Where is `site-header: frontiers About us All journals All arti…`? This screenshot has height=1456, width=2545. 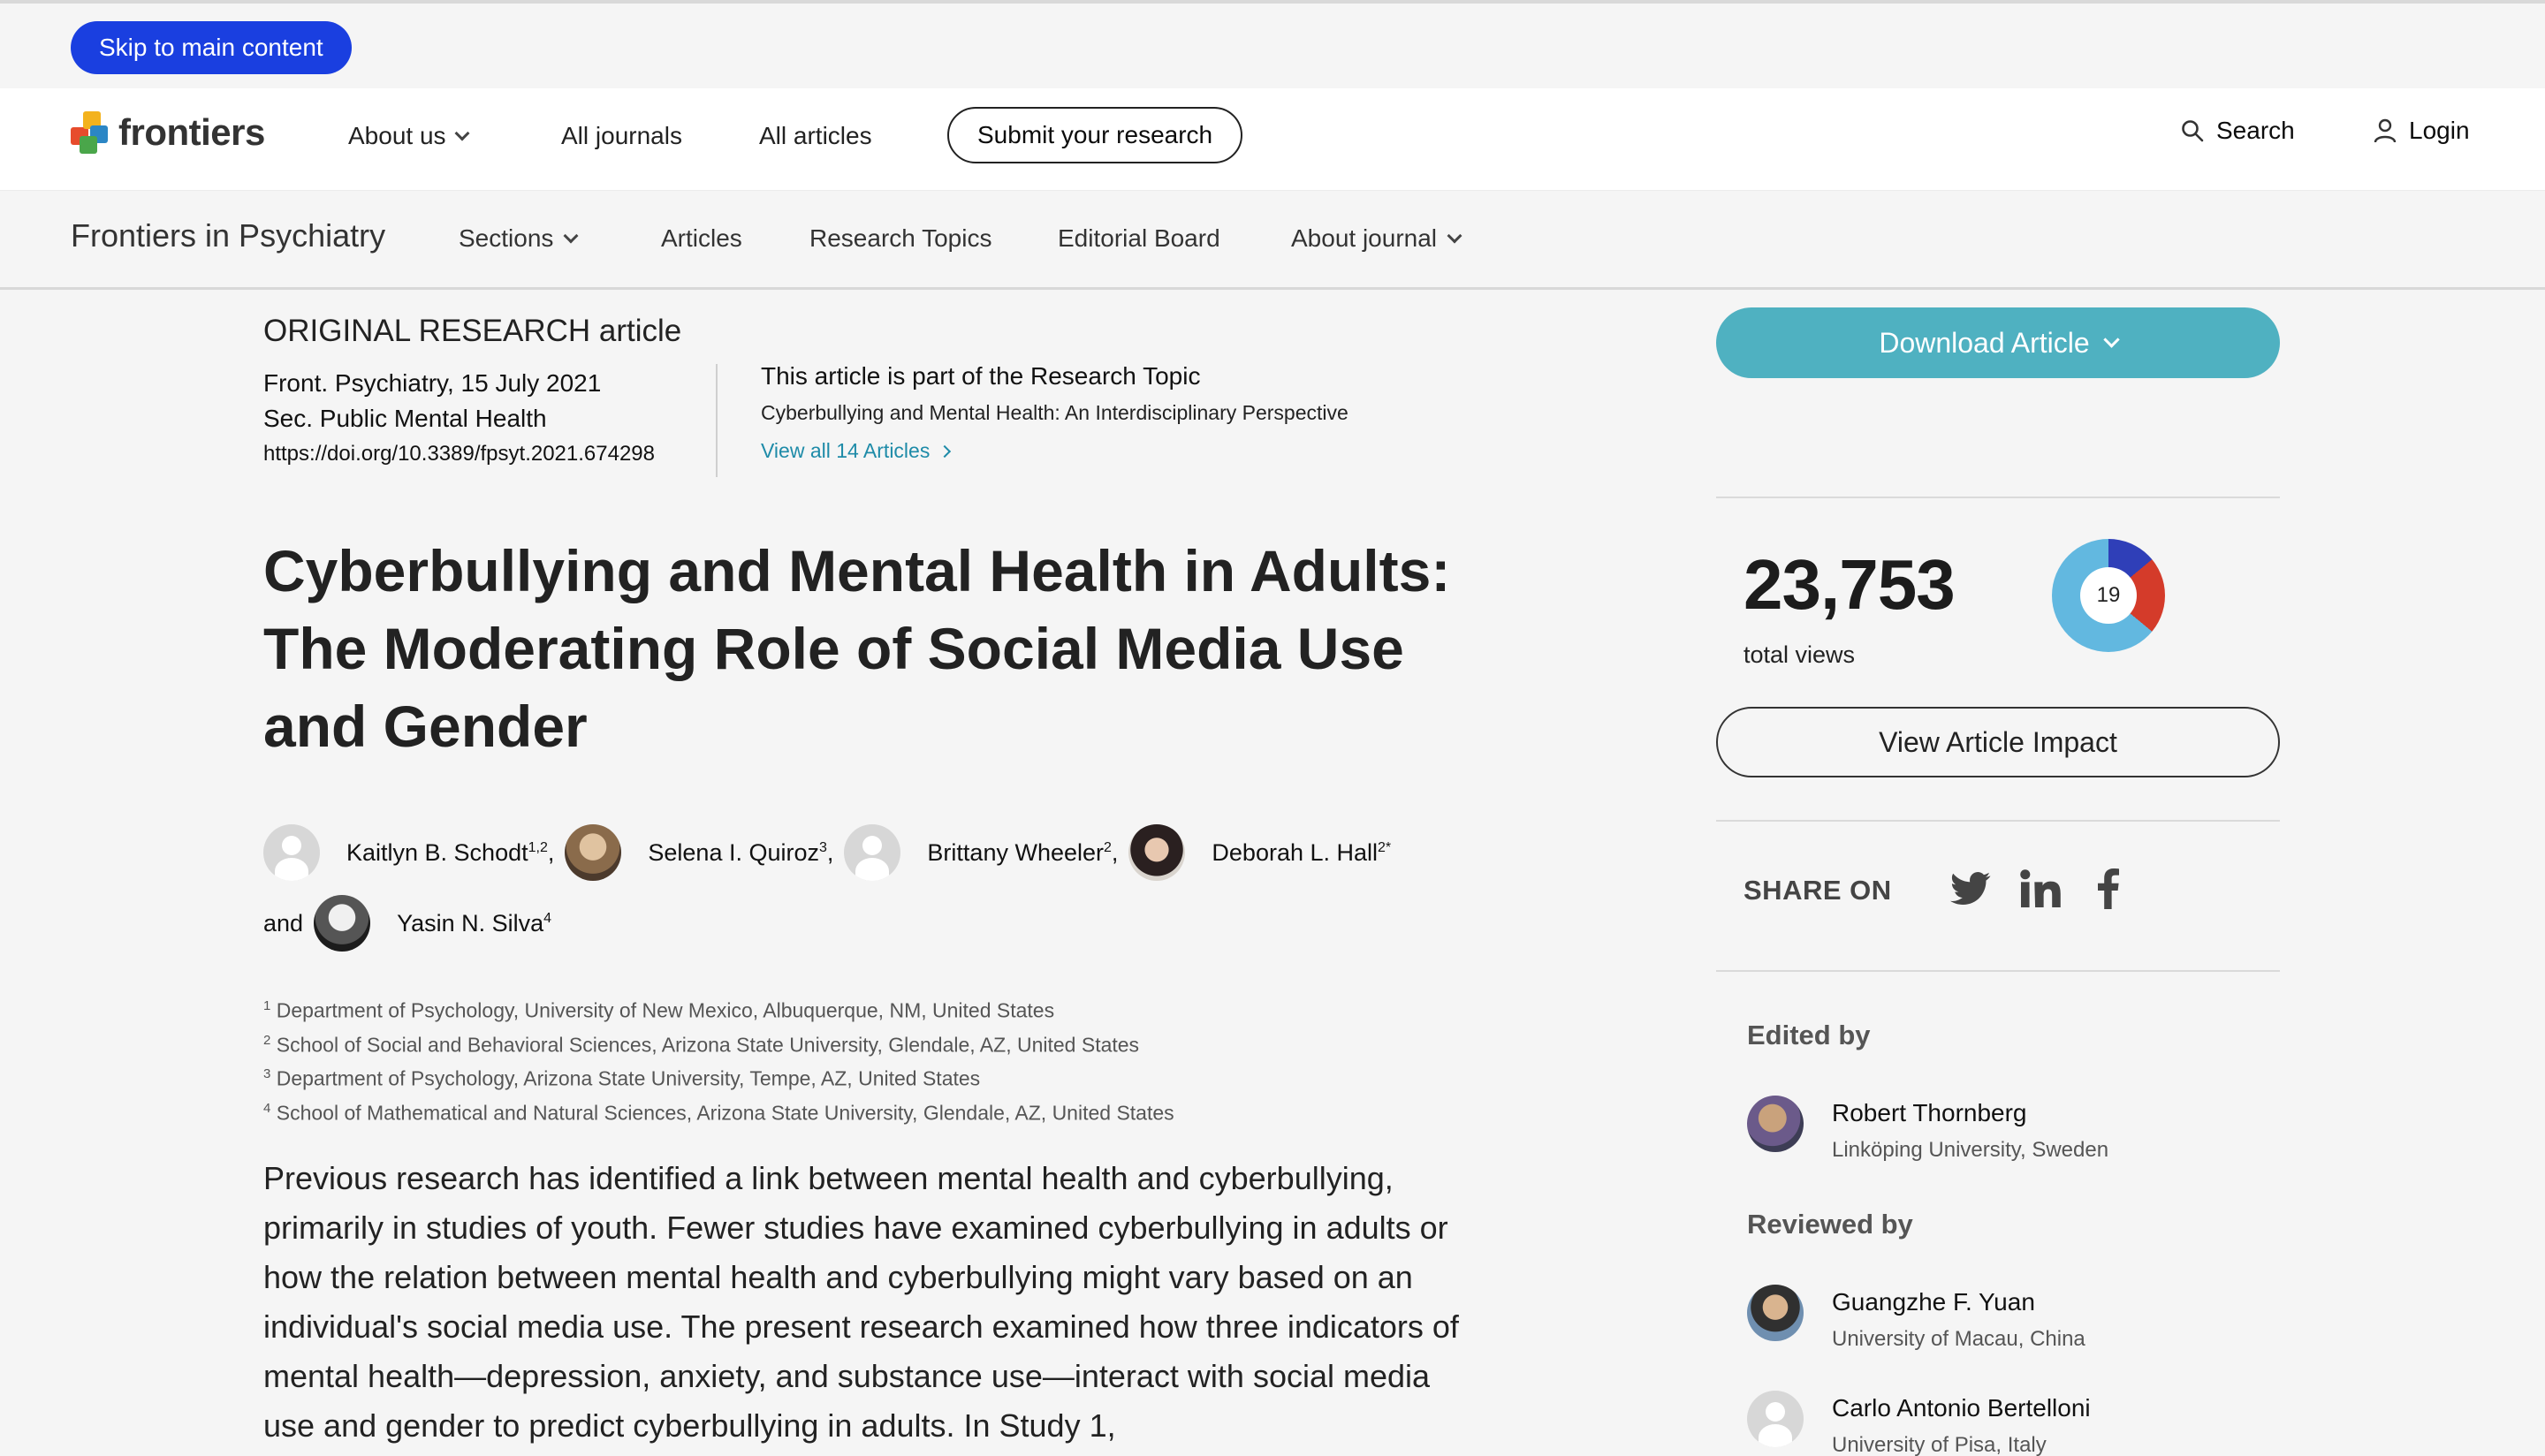
site-header: frontiers About us All journals All arti… is located at coordinates (1272, 139).